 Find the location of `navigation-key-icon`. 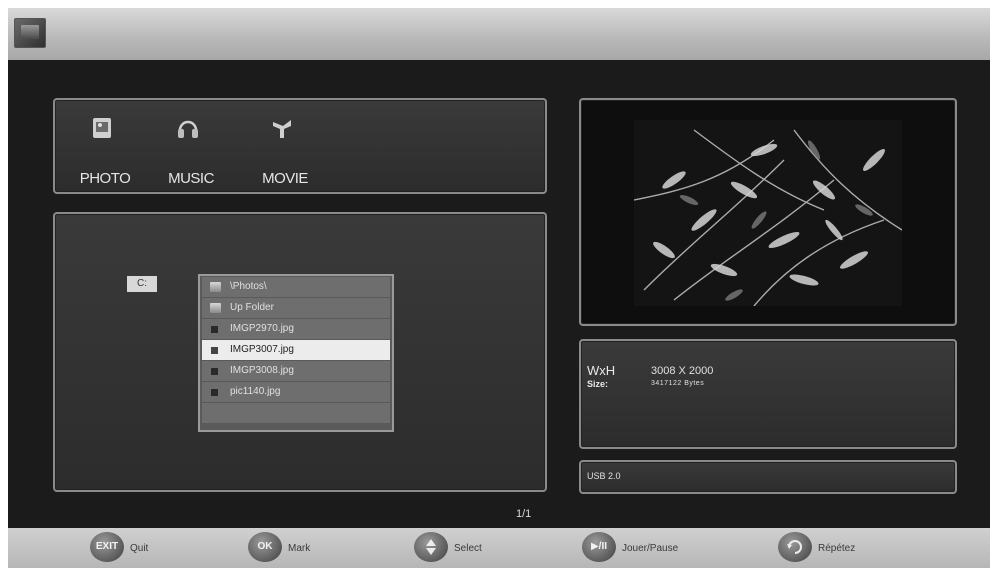

navigation-key-icon is located at coordinates (431, 547).